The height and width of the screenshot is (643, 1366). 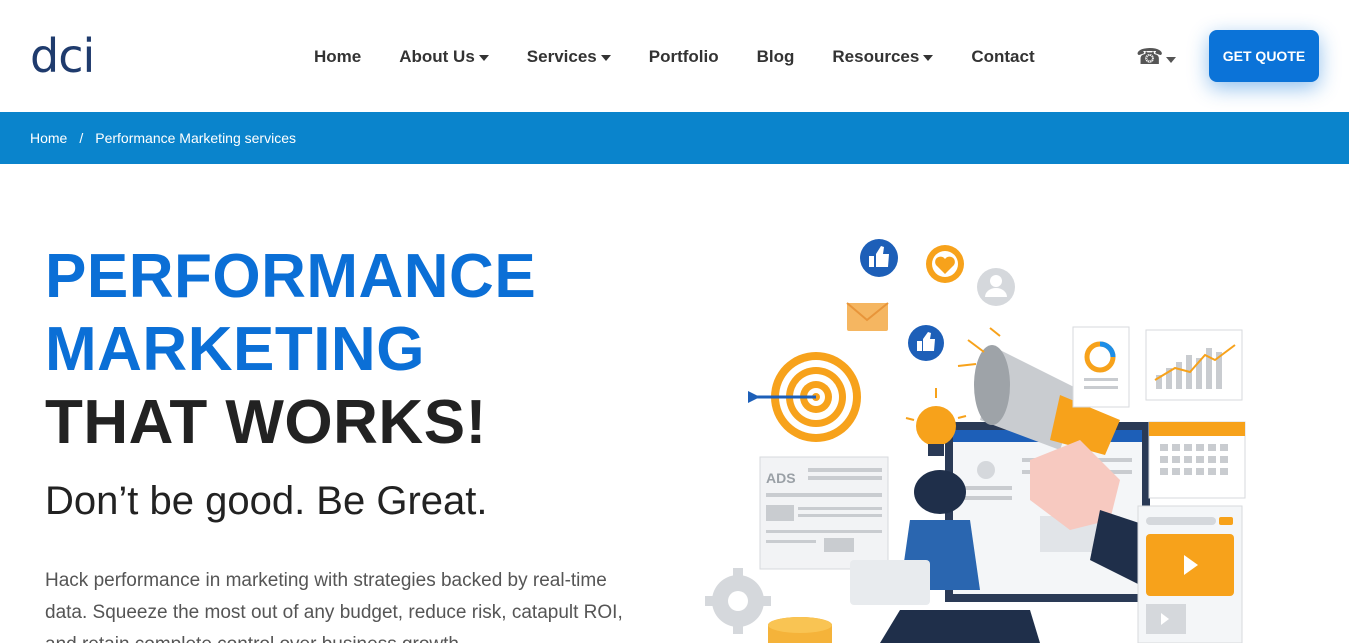 What do you see at coordinates (235, 349) in the screenshot?
I see `hero-heading-line2: MARKETING` at bounding box center [235, 349].